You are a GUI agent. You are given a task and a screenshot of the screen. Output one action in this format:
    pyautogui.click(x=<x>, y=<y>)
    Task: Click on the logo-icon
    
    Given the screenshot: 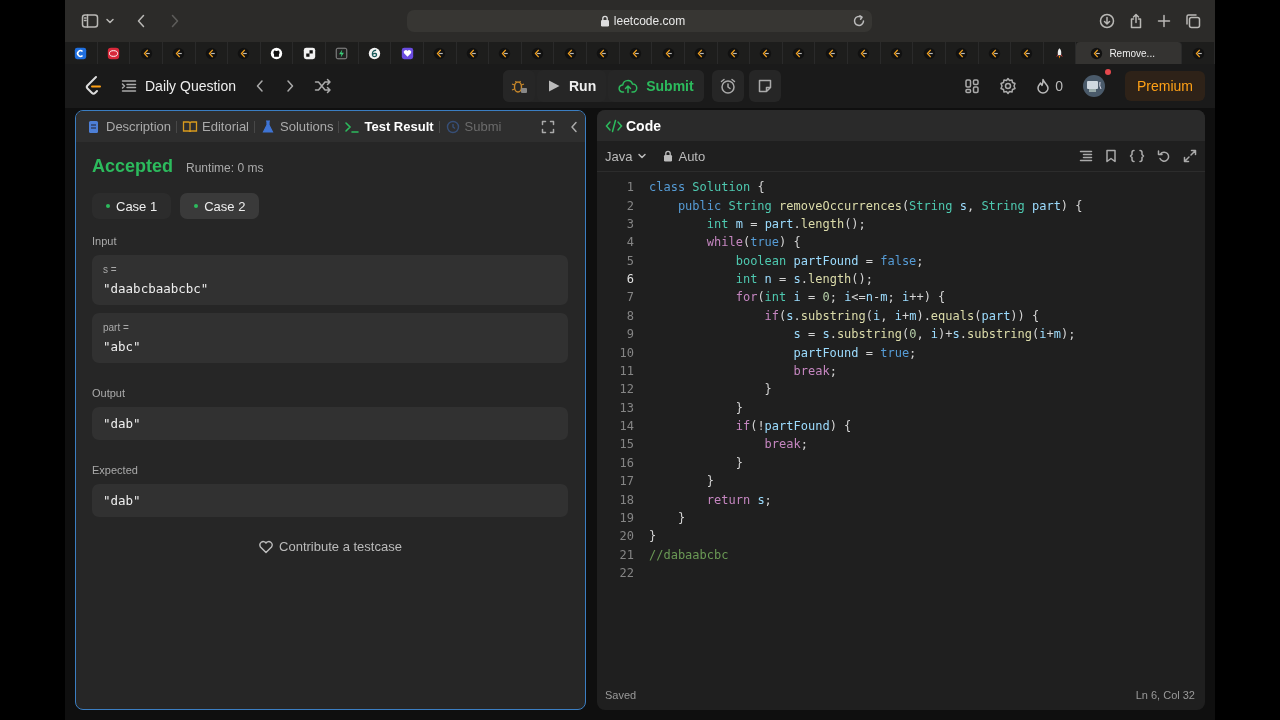 What is the action you would take?
    pyautogui.click(x=93, y=86)
    